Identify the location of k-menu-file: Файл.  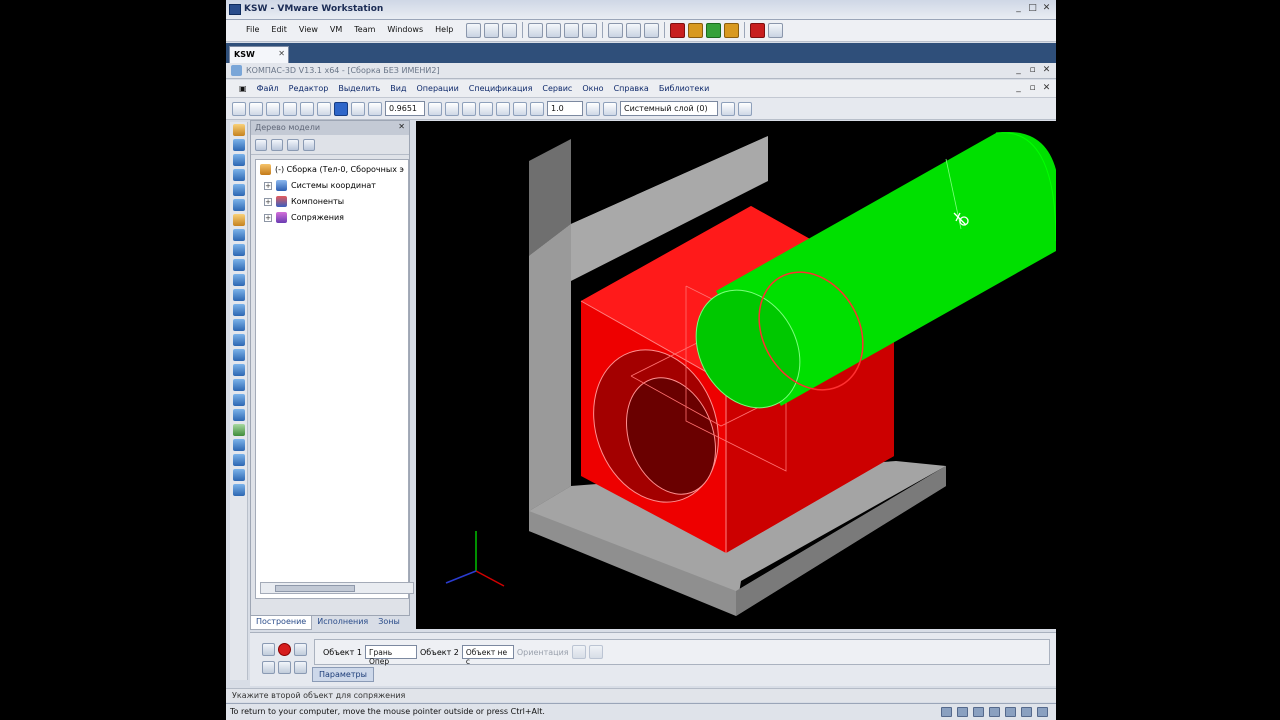
(268, 88).